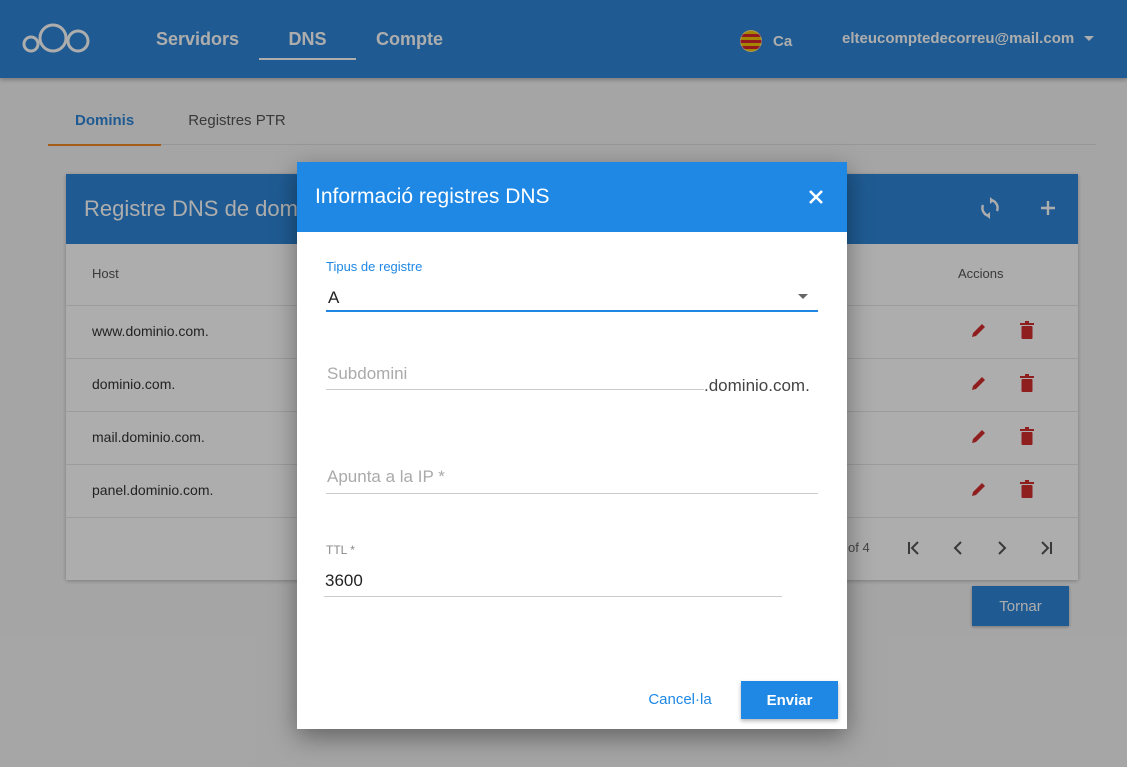 Image resolution: width=1127 pixels, height=767 pixels. What do you see at coordinates (432, 196) in the screenshot?
I see `dialog-title: Informació registres DNS` at bounding box center [432, 196].